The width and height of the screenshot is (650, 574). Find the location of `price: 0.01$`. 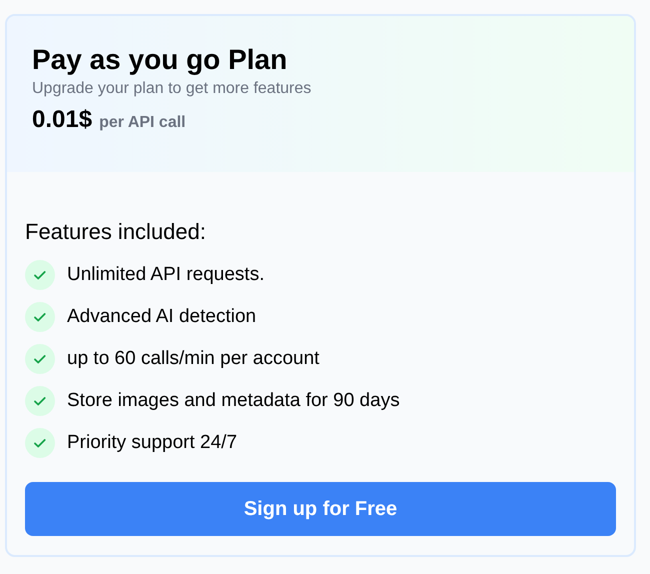

price: 0.01$ is located at coordinates (62, 120).